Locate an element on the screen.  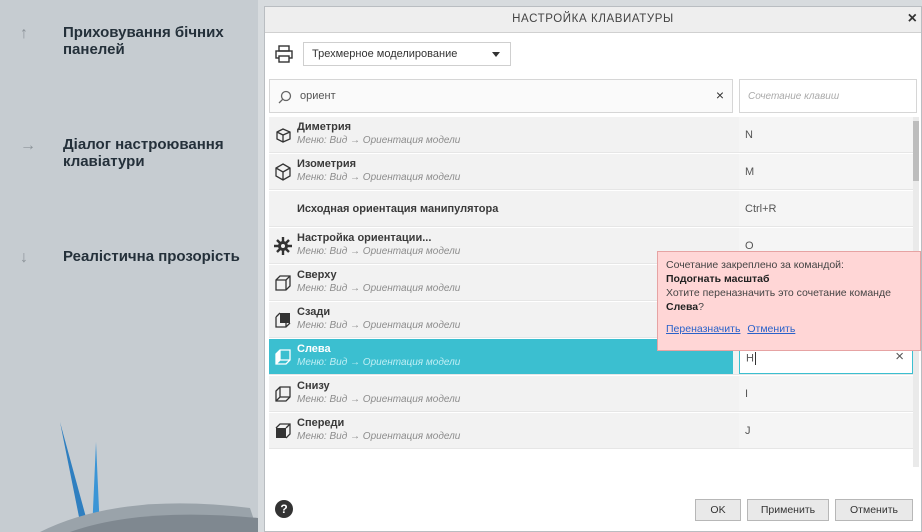
command-cell: Изометрия Меню: Вид → Ориентация модели is located at coordinates (501, 171).